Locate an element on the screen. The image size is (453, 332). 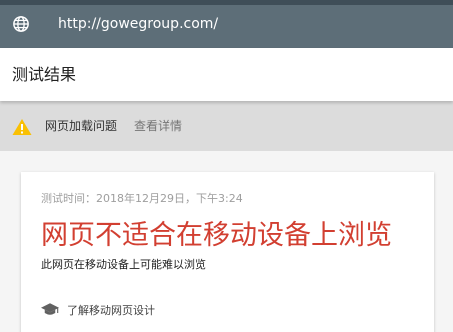
verdict-subtitle: 此网页在移动设备上可能难以浏览 is located at coordinates (123, 264).